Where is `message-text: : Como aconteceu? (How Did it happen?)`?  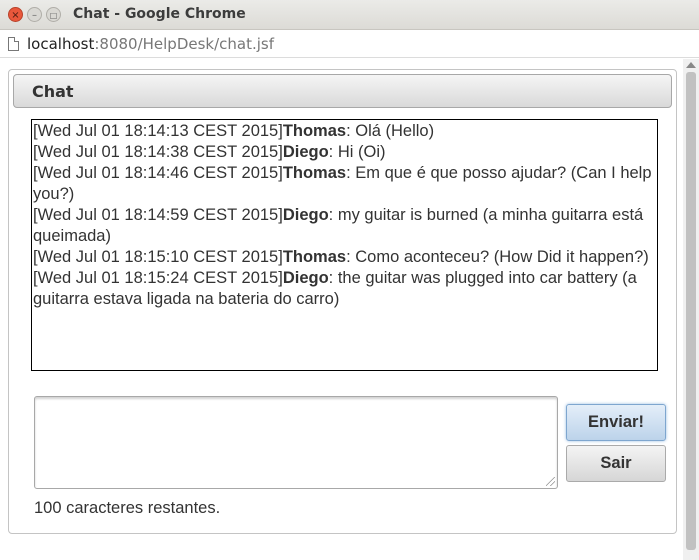 message-text: : Como aconteceu? (How Did it happen?) is located at coordinates (497, 257).